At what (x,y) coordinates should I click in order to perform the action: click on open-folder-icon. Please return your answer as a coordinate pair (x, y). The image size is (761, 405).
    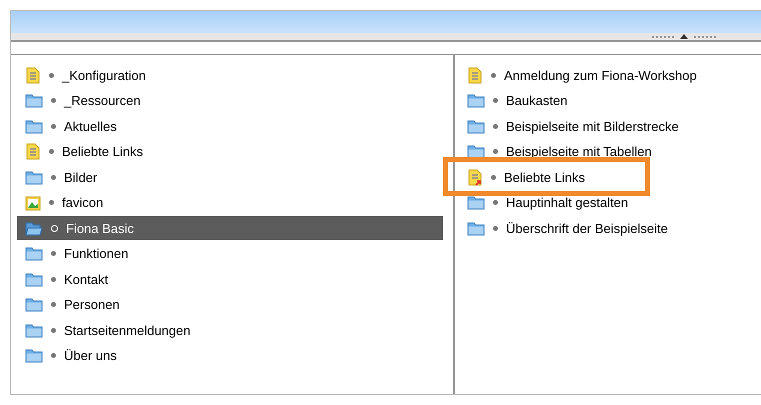
    Looking at the image, I should click on (34, 228).